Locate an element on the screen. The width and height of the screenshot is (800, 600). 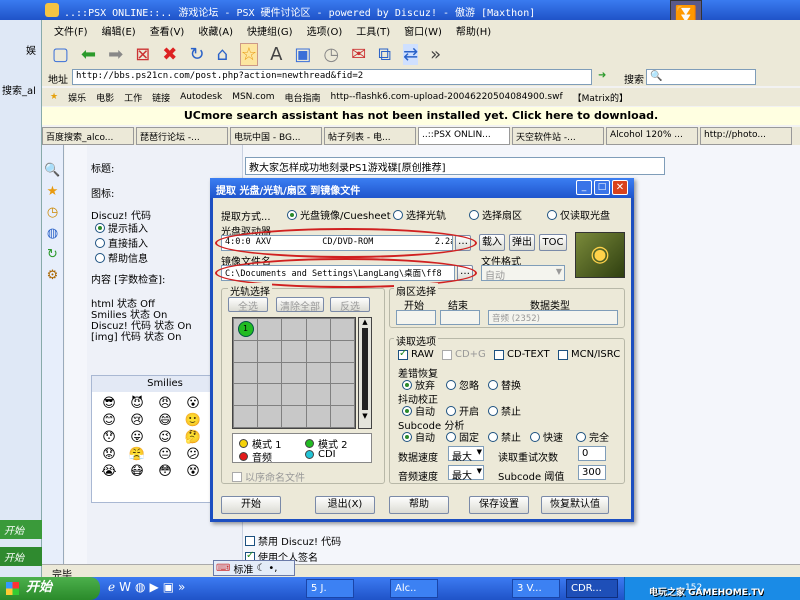
discuz-option: 提示插入 is located at coordinates (121, 227).